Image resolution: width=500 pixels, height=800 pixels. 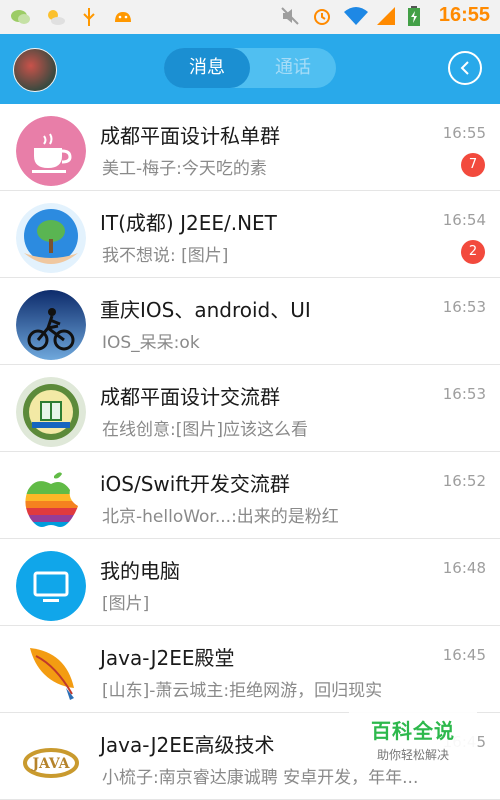 What do you see at coordinates (140, 571) in the screenshot?
I see `conversation-name: 我的电脑` at bounding box center [140, 571].